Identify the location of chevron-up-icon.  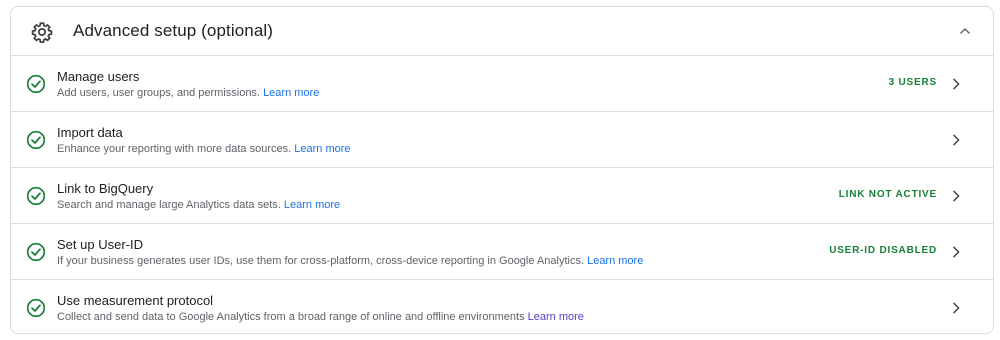
(965, 31).